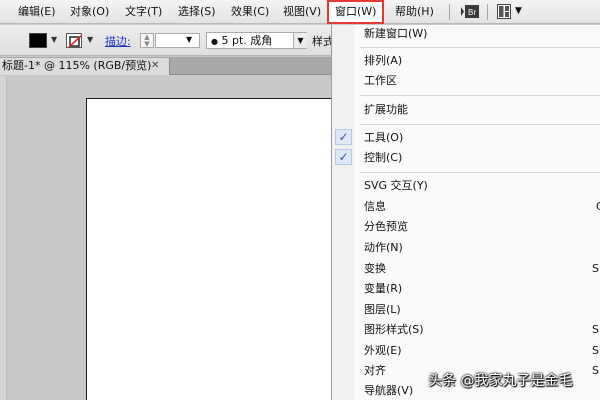  Describe the element at coordinates (89, 12) in the screenshot. I see `menu-object: 对象(O)` at that location.